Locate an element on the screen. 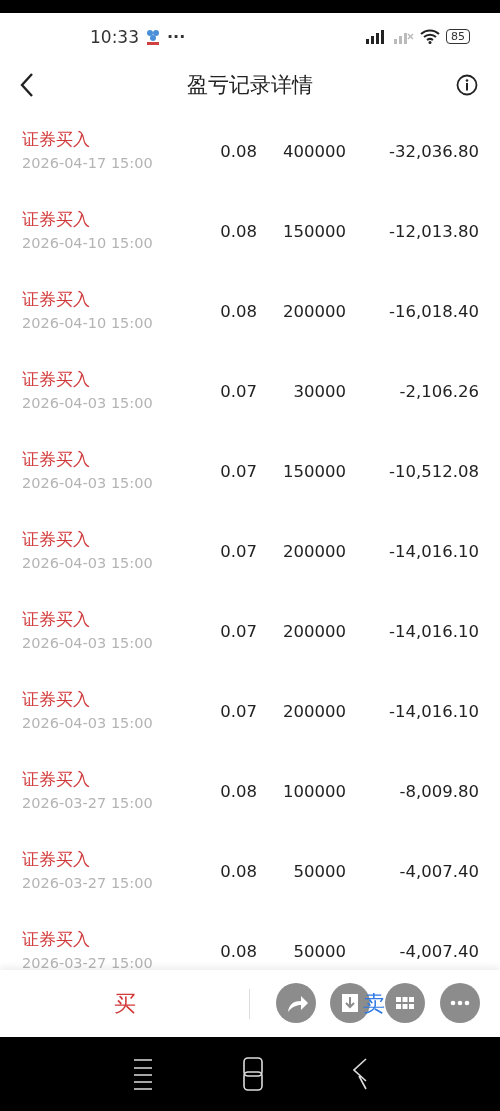 The height and width of the screenshot is (1111, 500). sell-button: 卖 is located at coordinates (374, 1003).